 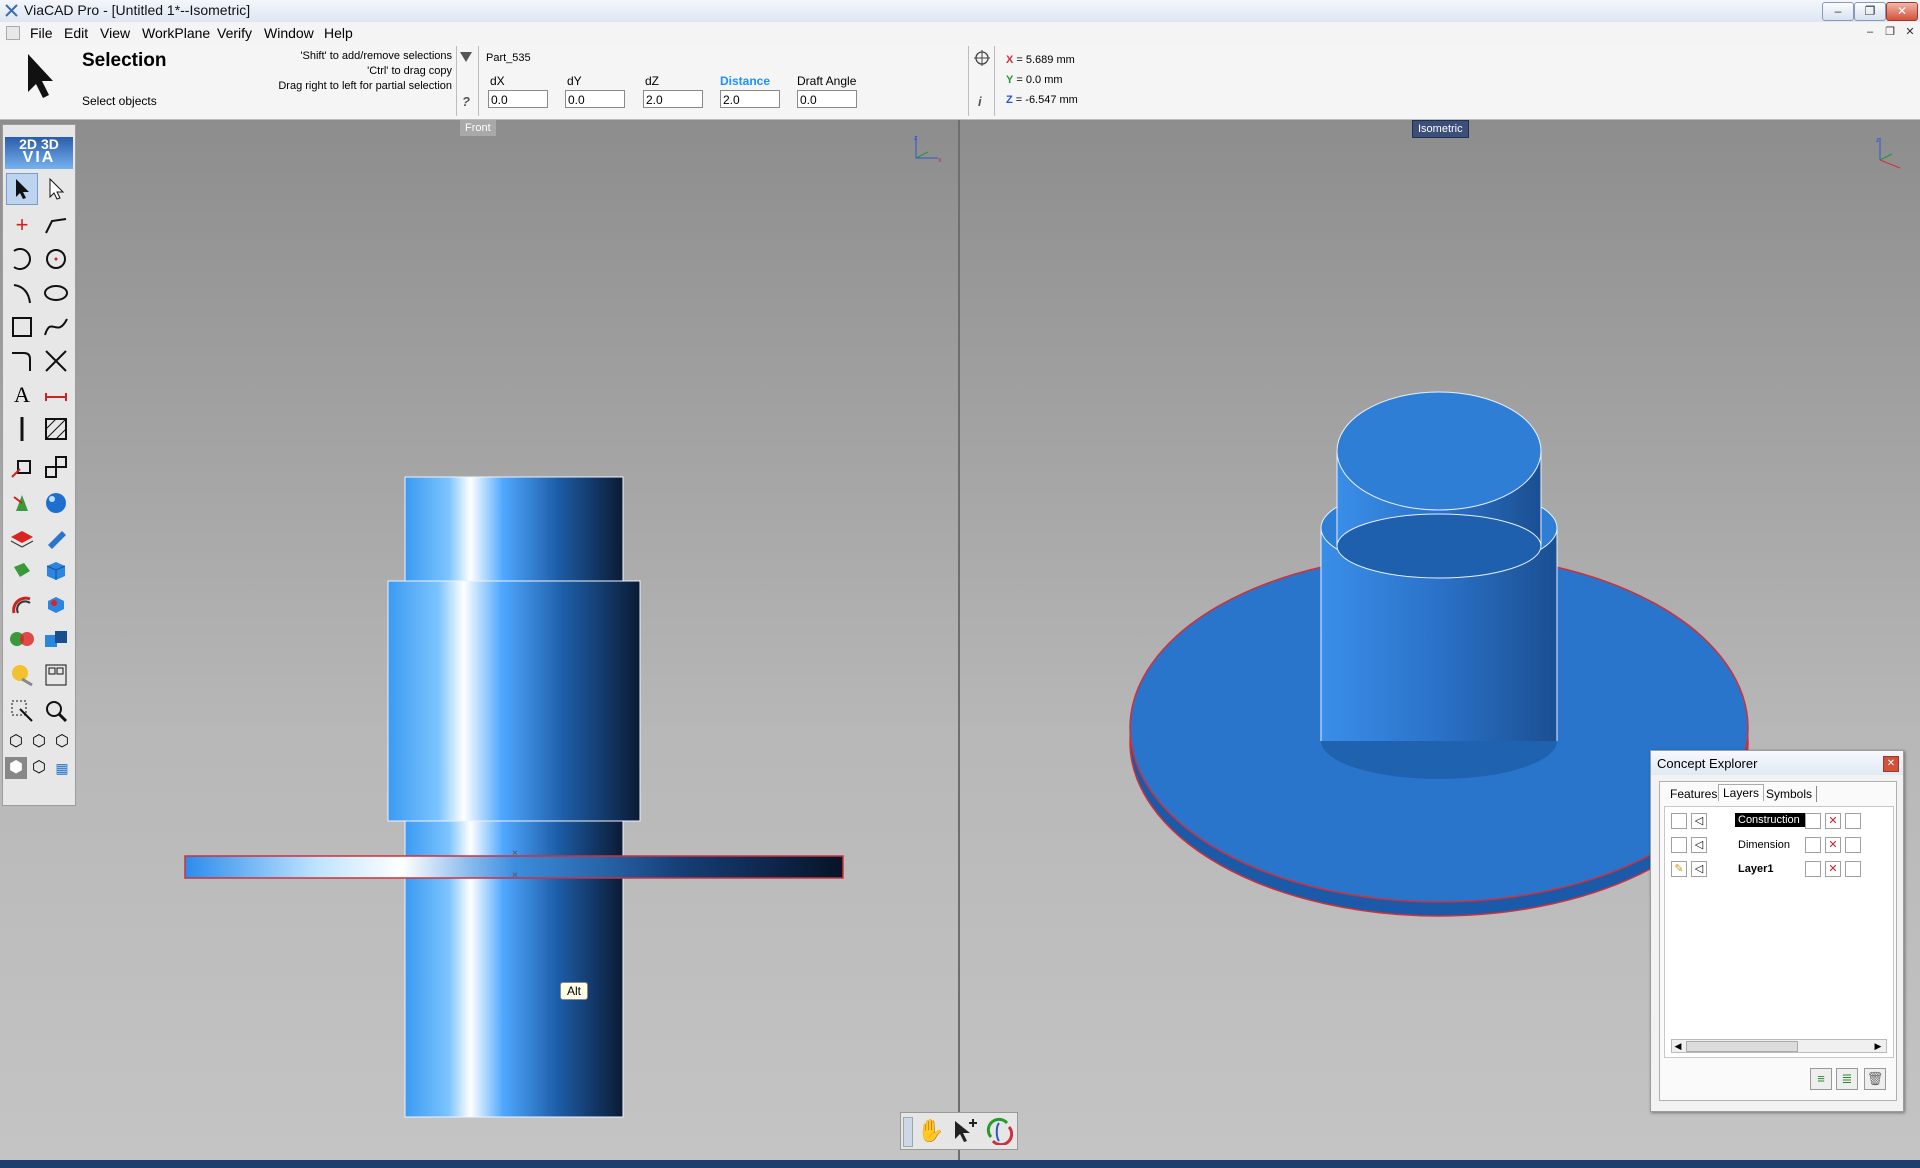 What do you see at coordinates (62, 742) in the screenshot?
I see `right-view-icon: ⬡` at bounding box center [62, 742].